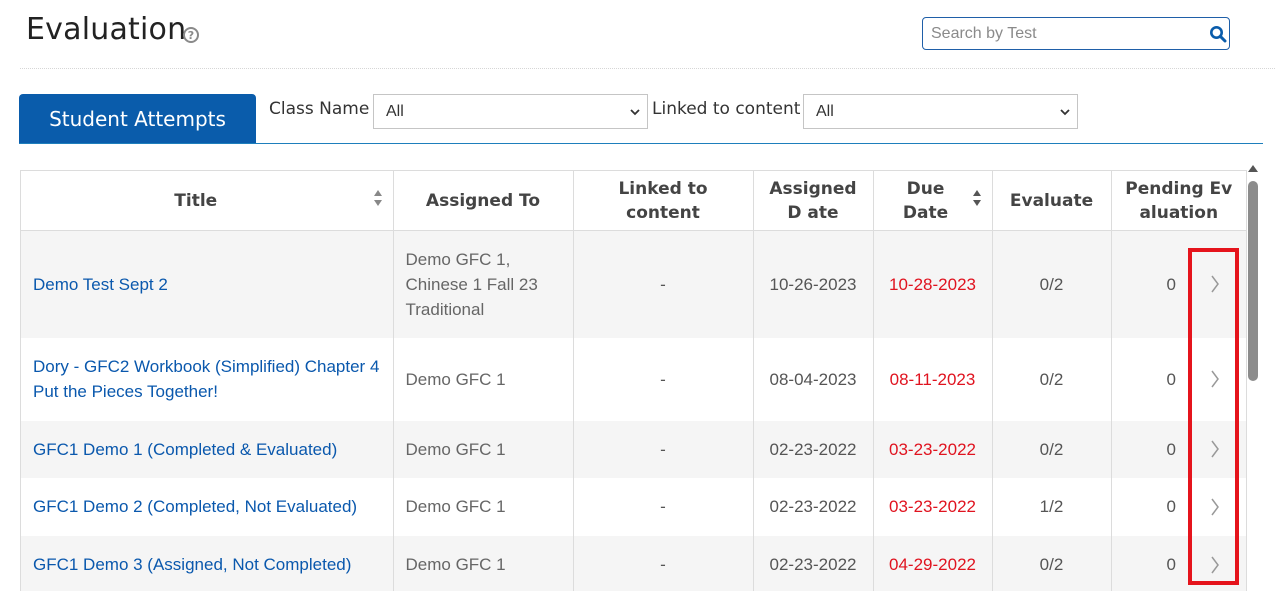  Describe the element at coordinates (207, 506) in the screenshot. I see `test-title-link: GFC1 Demo 2 (Completed, Not Evaluated)` at that location.